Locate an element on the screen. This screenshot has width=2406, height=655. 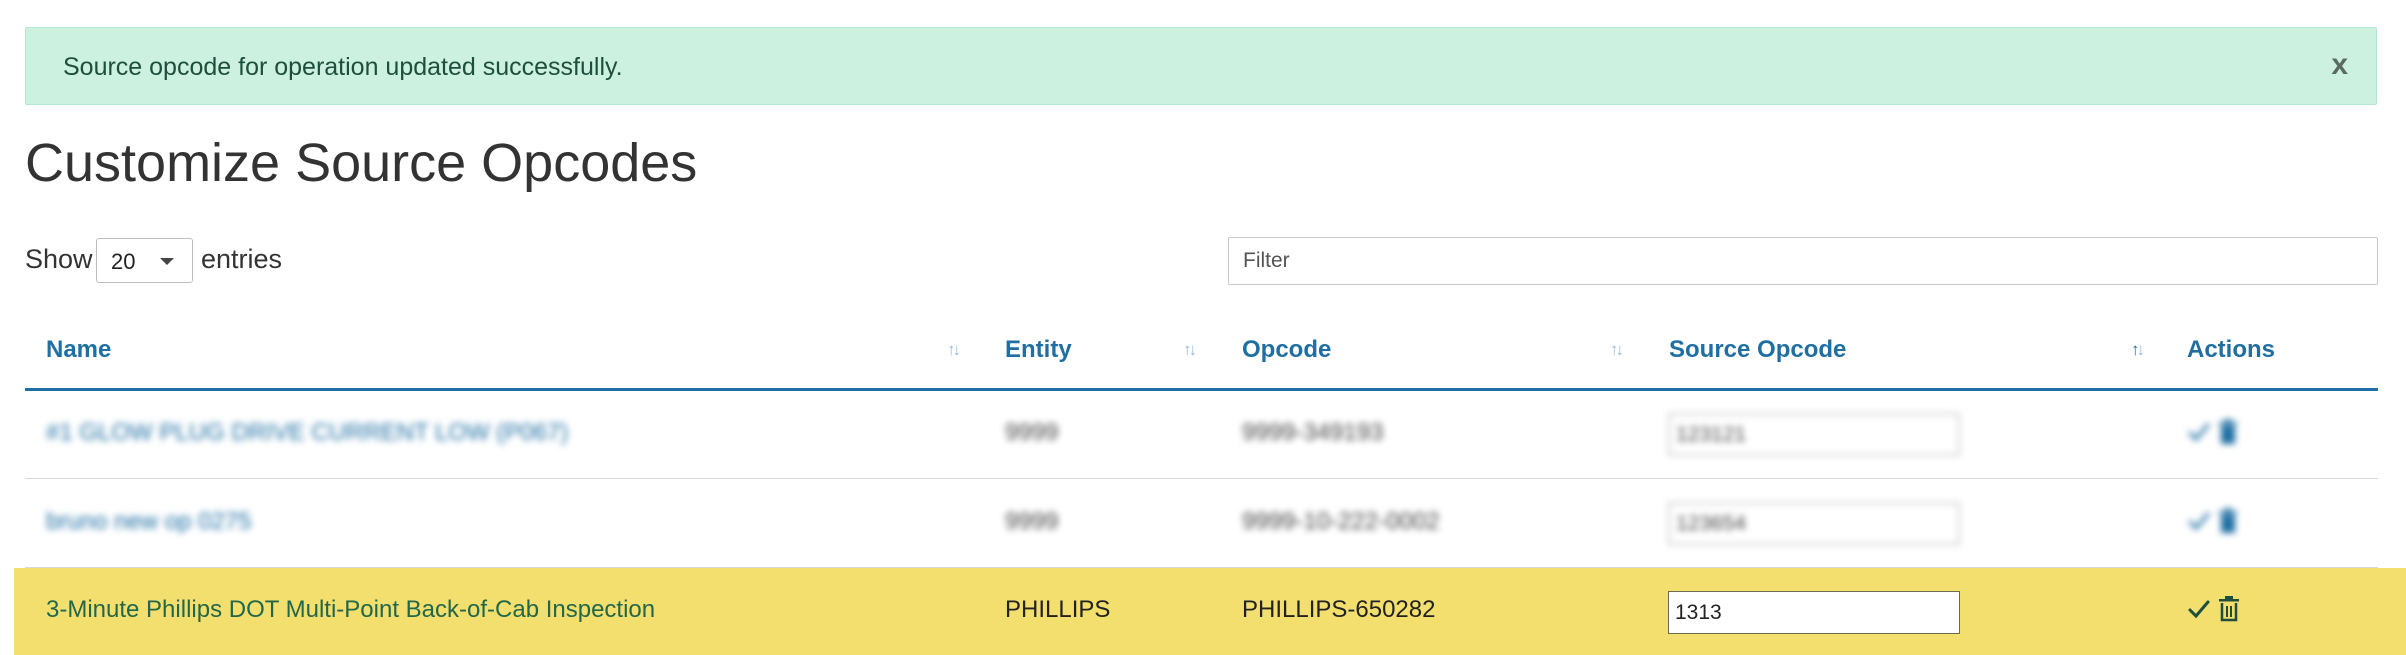
column-header-source-opcode: Source Opcode is located at coordinates (1757, 350).